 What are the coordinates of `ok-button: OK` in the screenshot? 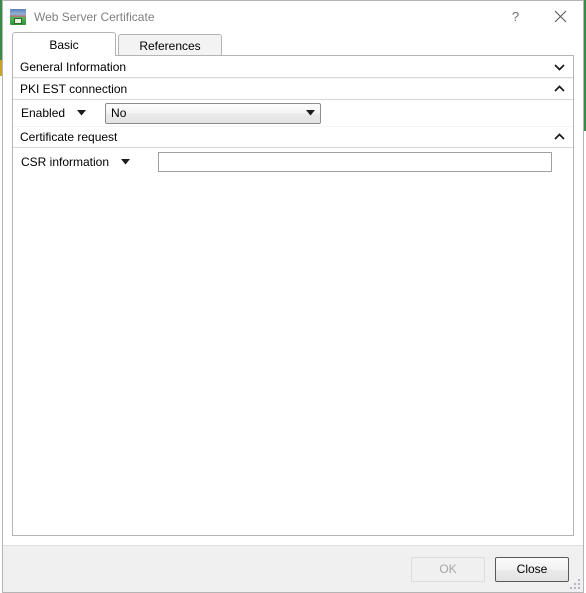 It's located at (448, 569).